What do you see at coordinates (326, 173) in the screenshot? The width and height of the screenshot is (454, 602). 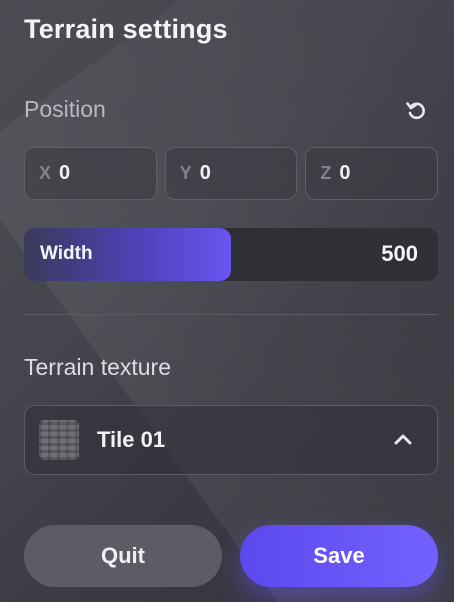 I see `axis-z-label: Z` at bounding box center [326, 173].